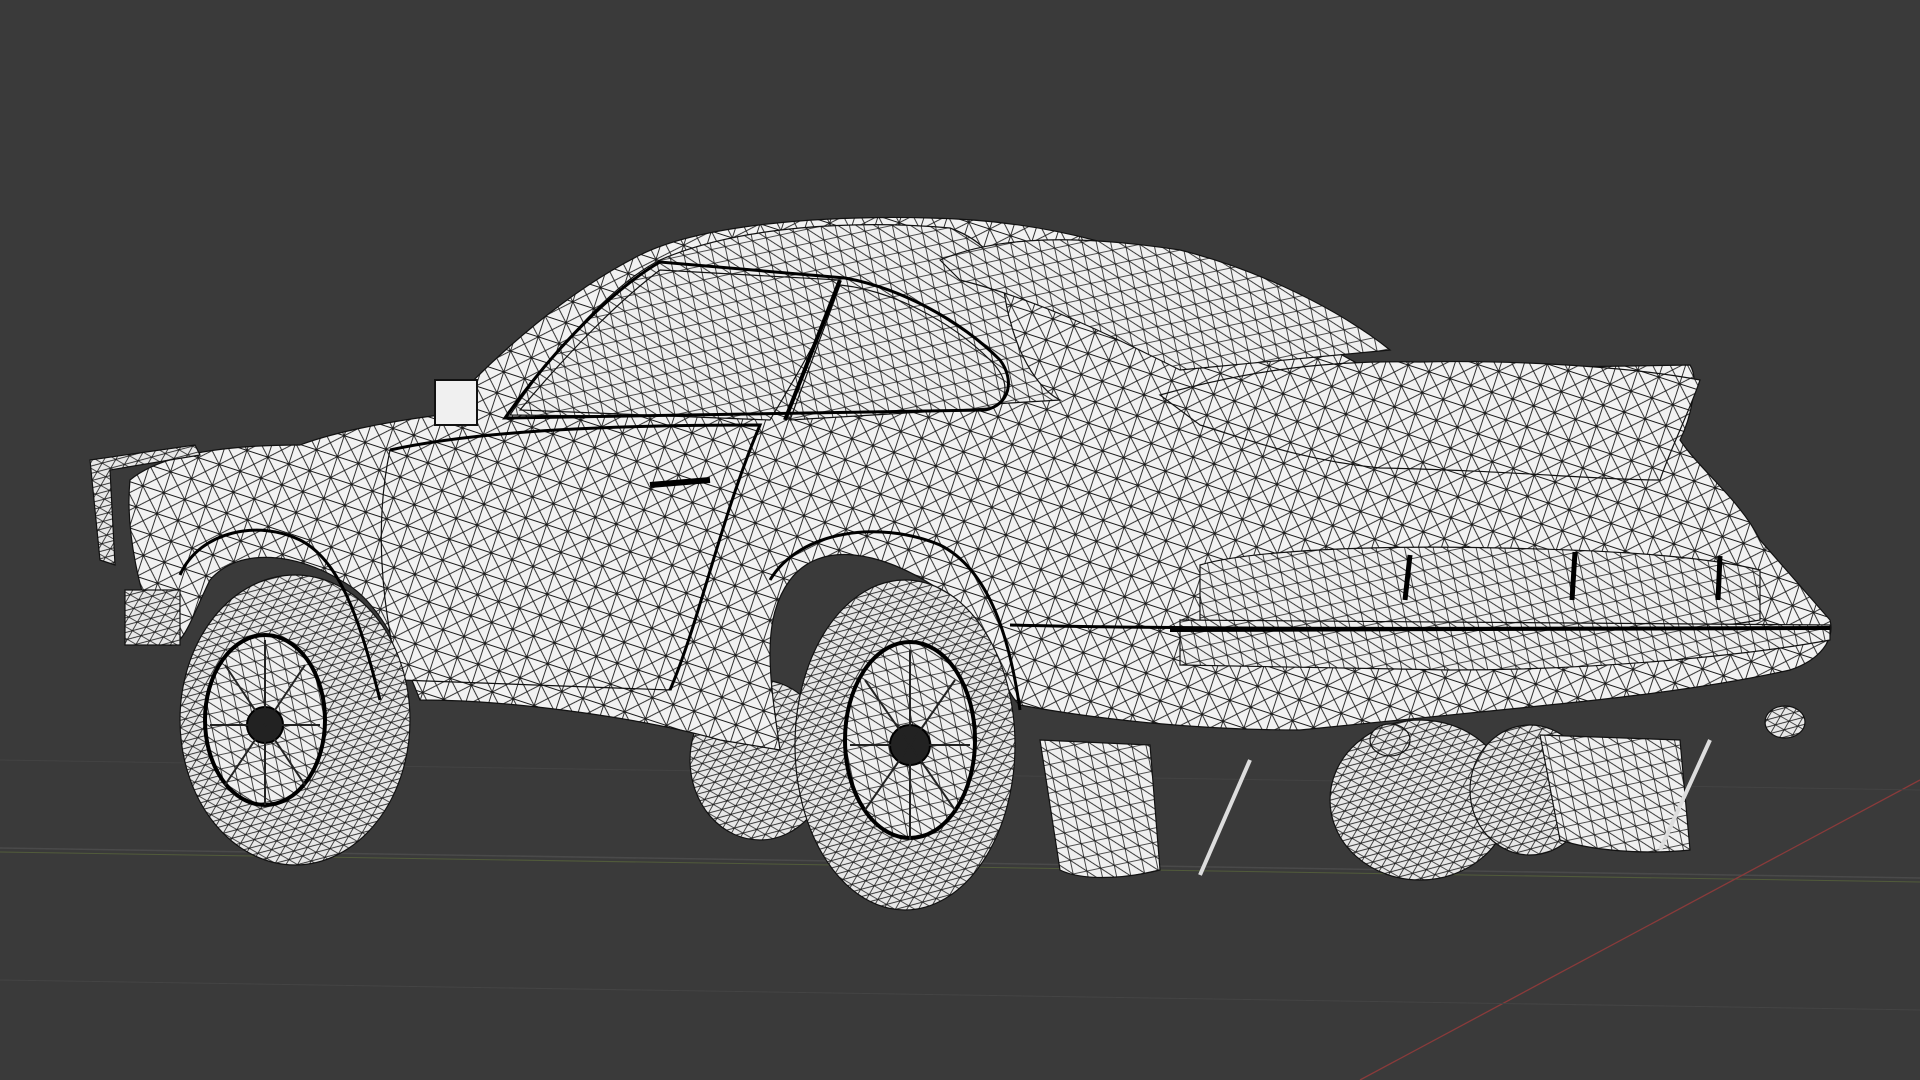 The image size is (1920, 1080). What do you see at coordinates (905, 745) in the screenshot?
I see `rear-wheel-left` at bounding box center [905, 745].